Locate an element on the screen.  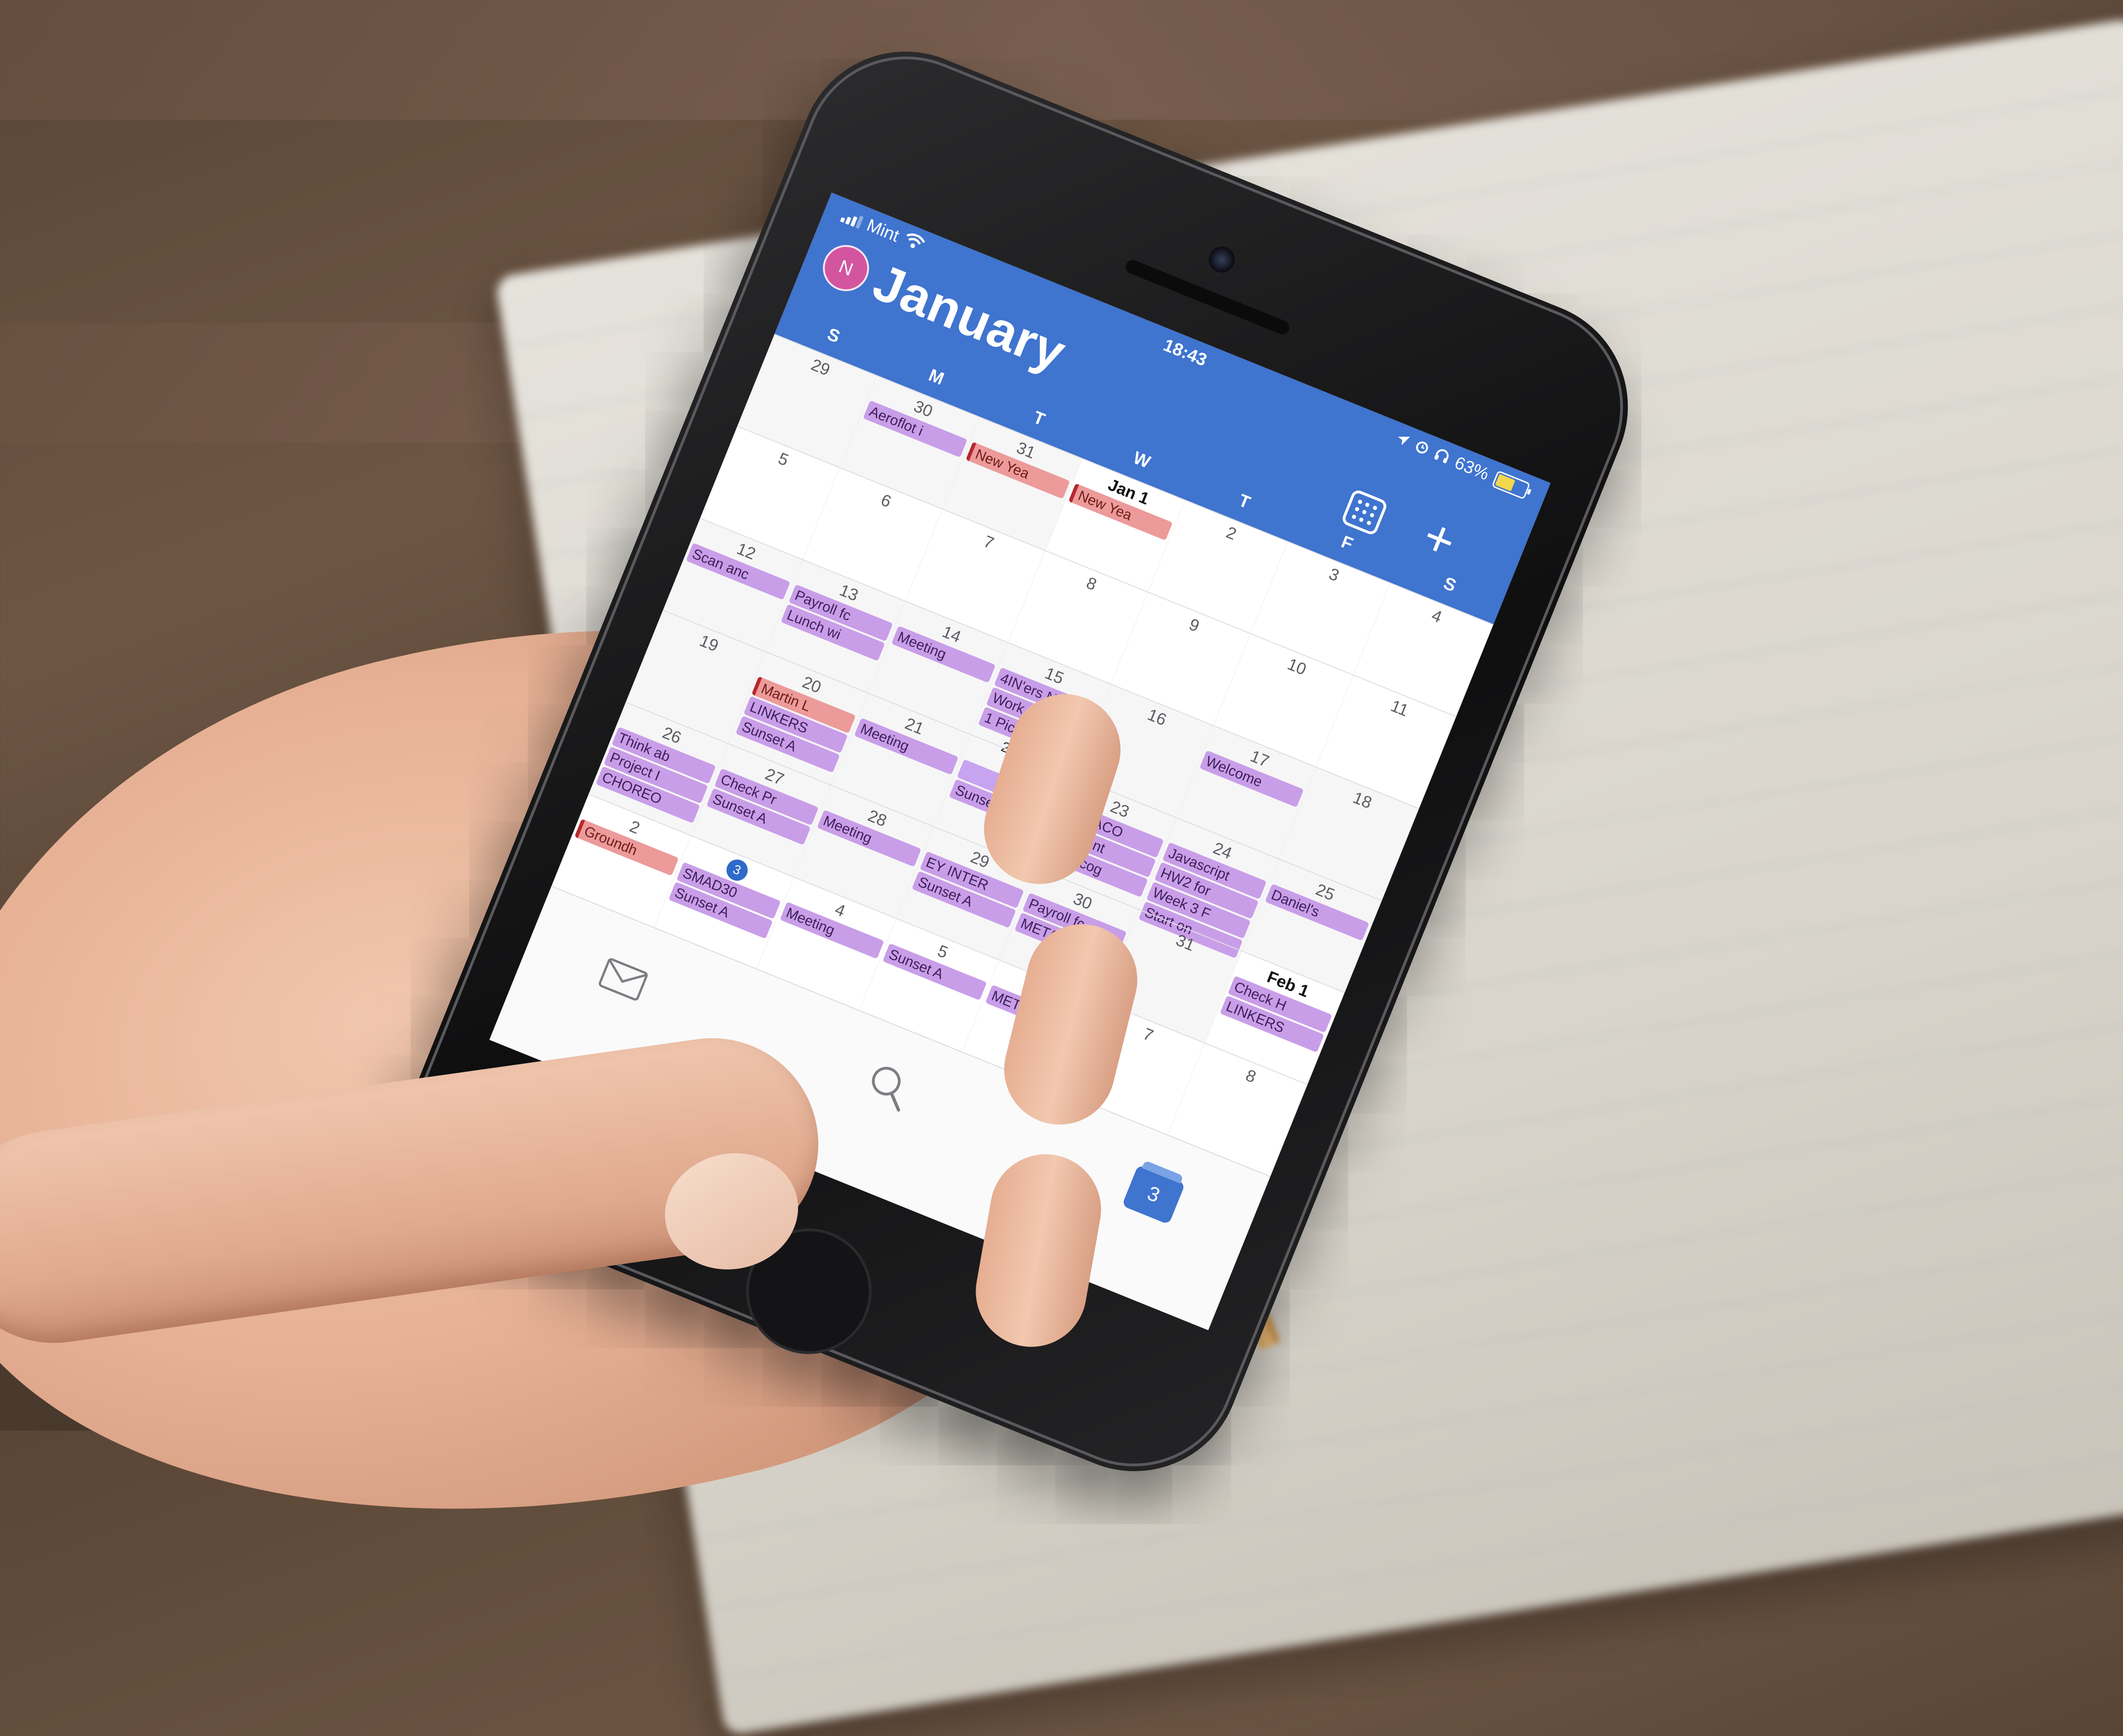
calendar-icon: 3 is located at coordinates (1153, 1194).